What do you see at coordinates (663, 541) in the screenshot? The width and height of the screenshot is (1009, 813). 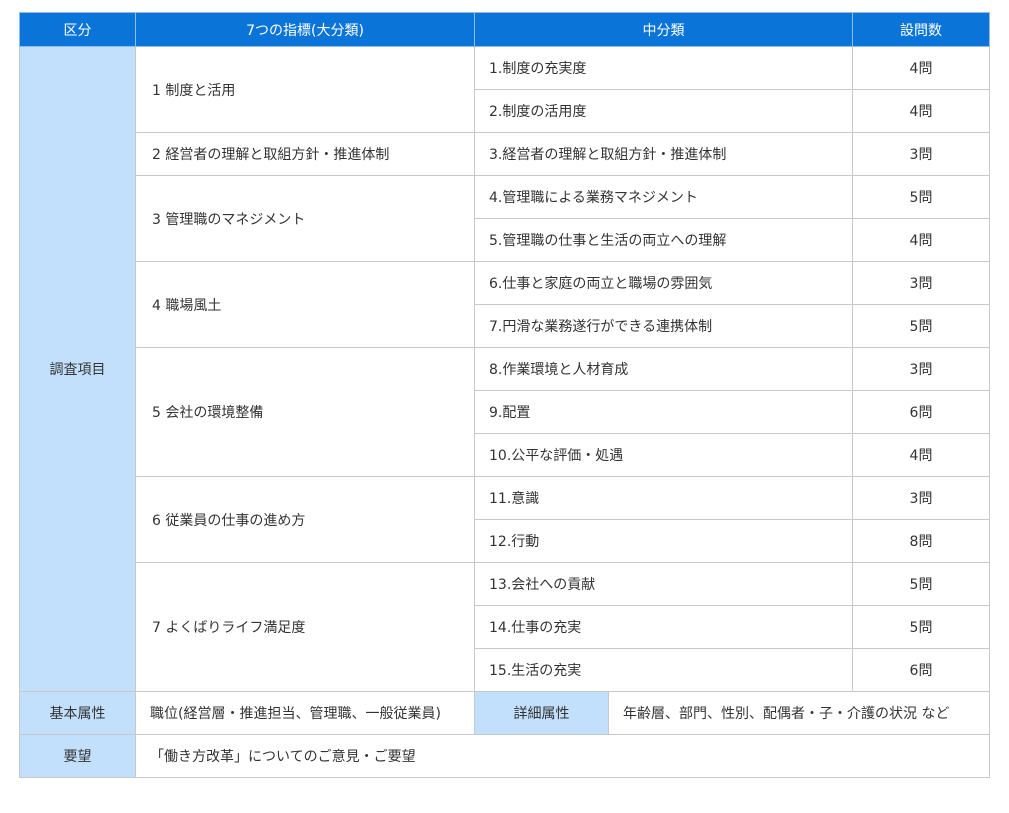 I see `subcategory-12: 12.行動` at bounding box center [663, 541].